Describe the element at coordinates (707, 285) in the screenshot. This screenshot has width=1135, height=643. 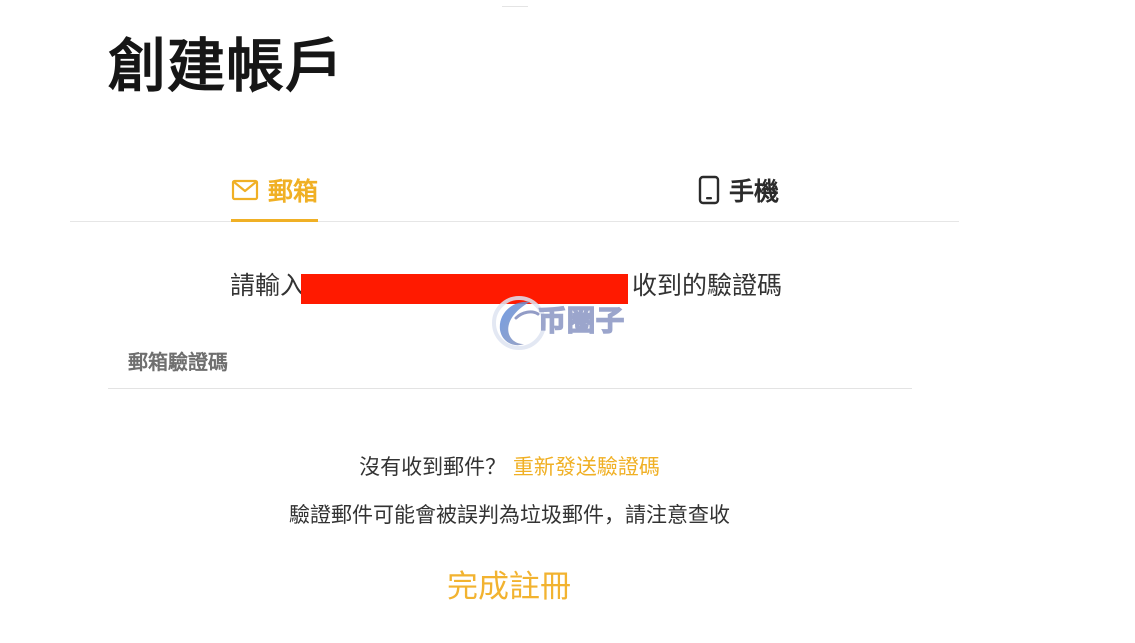
I see `instruction-suffix: 收到的驗證碼` at that location.